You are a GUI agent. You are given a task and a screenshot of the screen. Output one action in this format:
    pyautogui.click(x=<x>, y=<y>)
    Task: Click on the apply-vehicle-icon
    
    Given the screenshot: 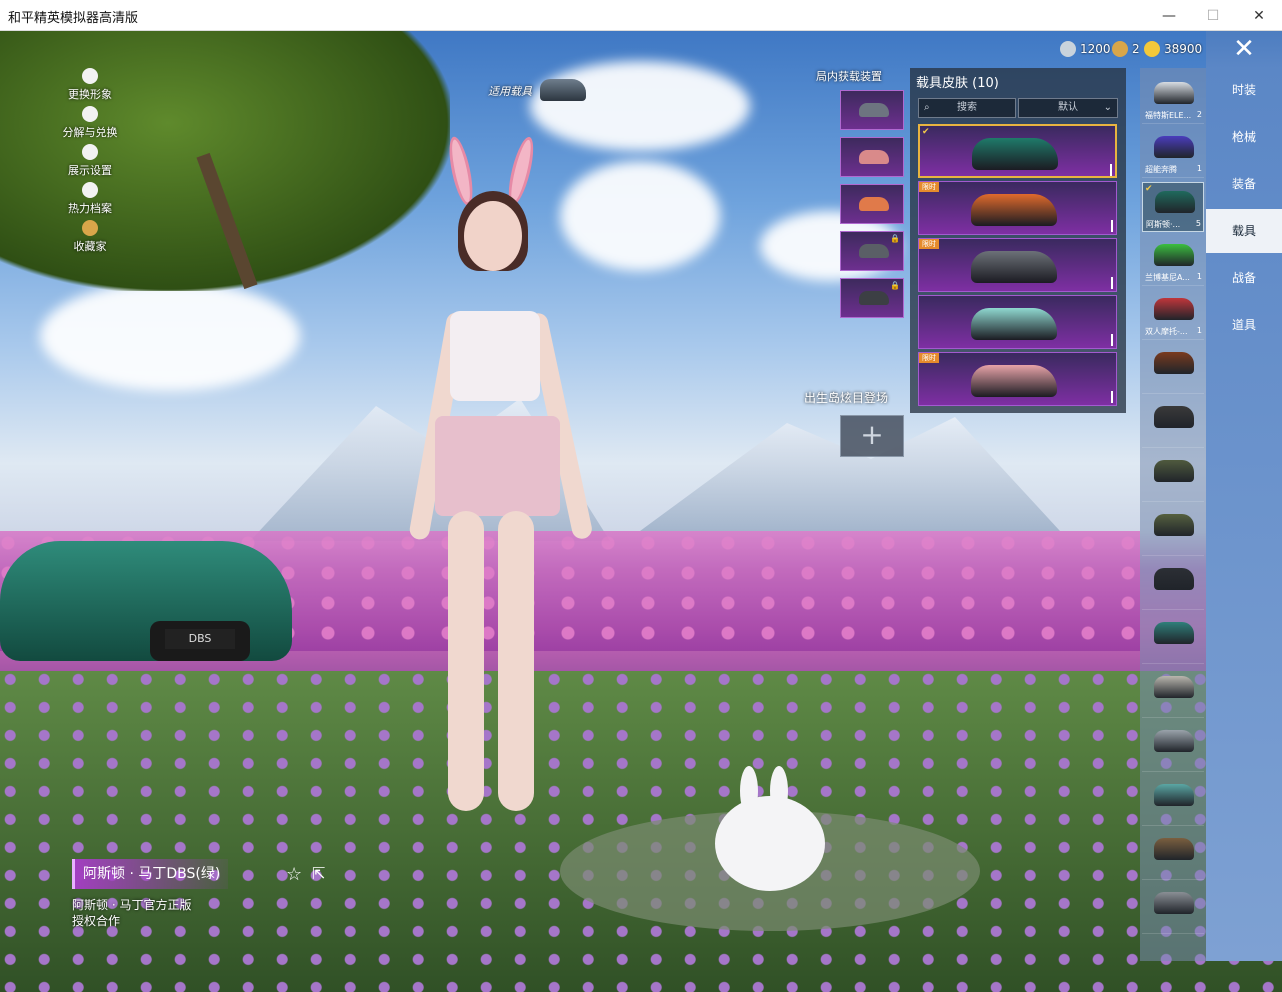 What is the action you would take?
    pyautogui.click(x=563, y=90)
    